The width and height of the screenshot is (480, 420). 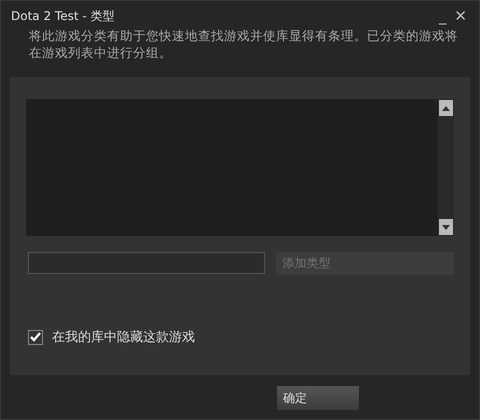 What do you see at coordinates (63, 16) in the screenshot?
I see `window-title: Dota 2 Test - 类型` at bounding box center [63, 16].